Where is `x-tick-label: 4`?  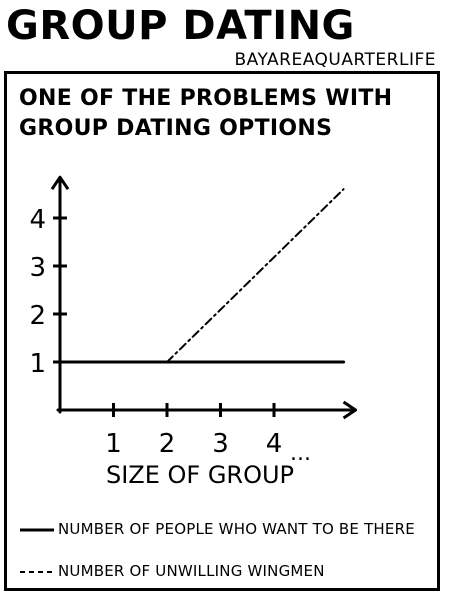
x-tick-label: 4 is located at coordinates (274, 444).